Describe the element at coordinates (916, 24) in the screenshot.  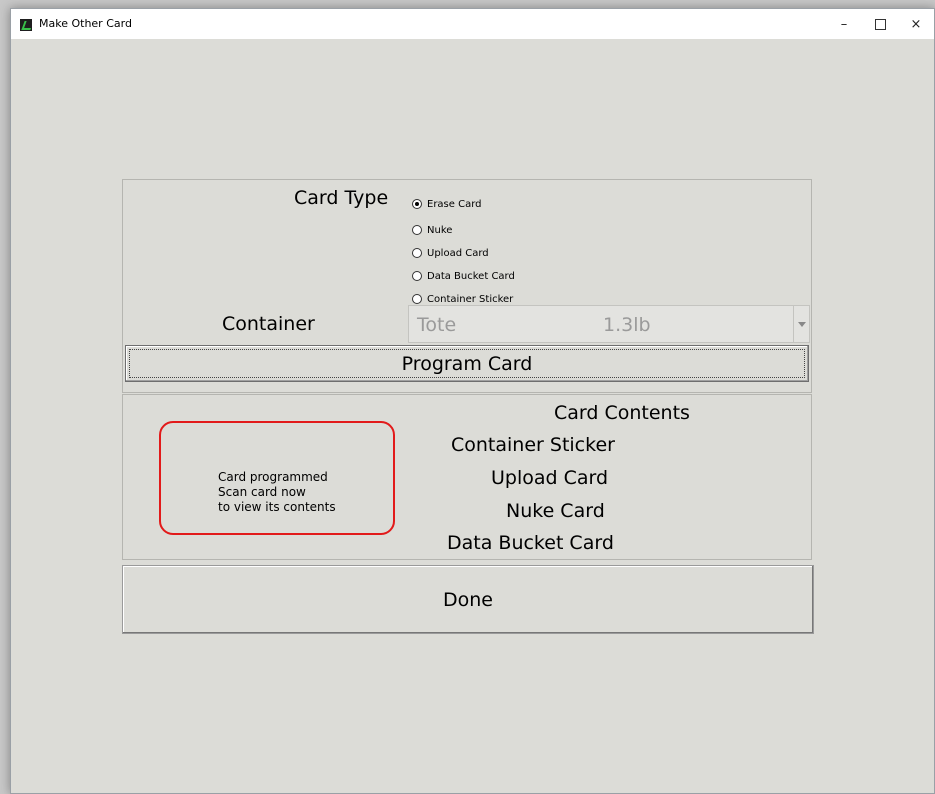
I see `close-button: ×` at that location.